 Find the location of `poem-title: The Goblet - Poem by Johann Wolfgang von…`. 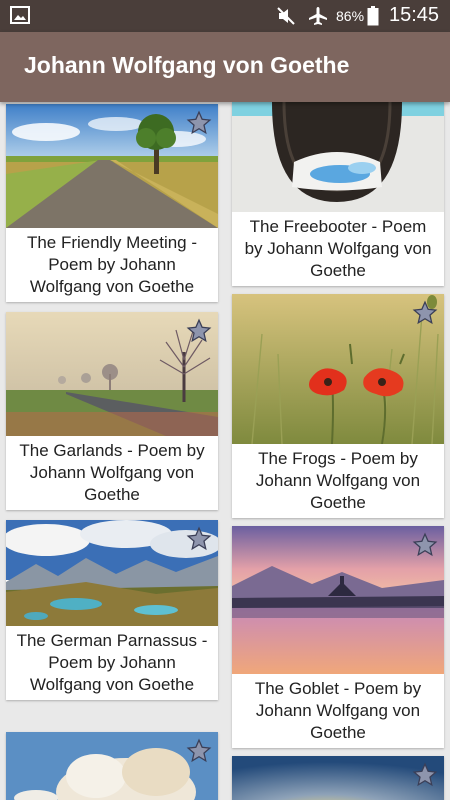

poem-title: The Goblet - Poem by Johann Wolfgang von… is located at coordinates (338, 711).